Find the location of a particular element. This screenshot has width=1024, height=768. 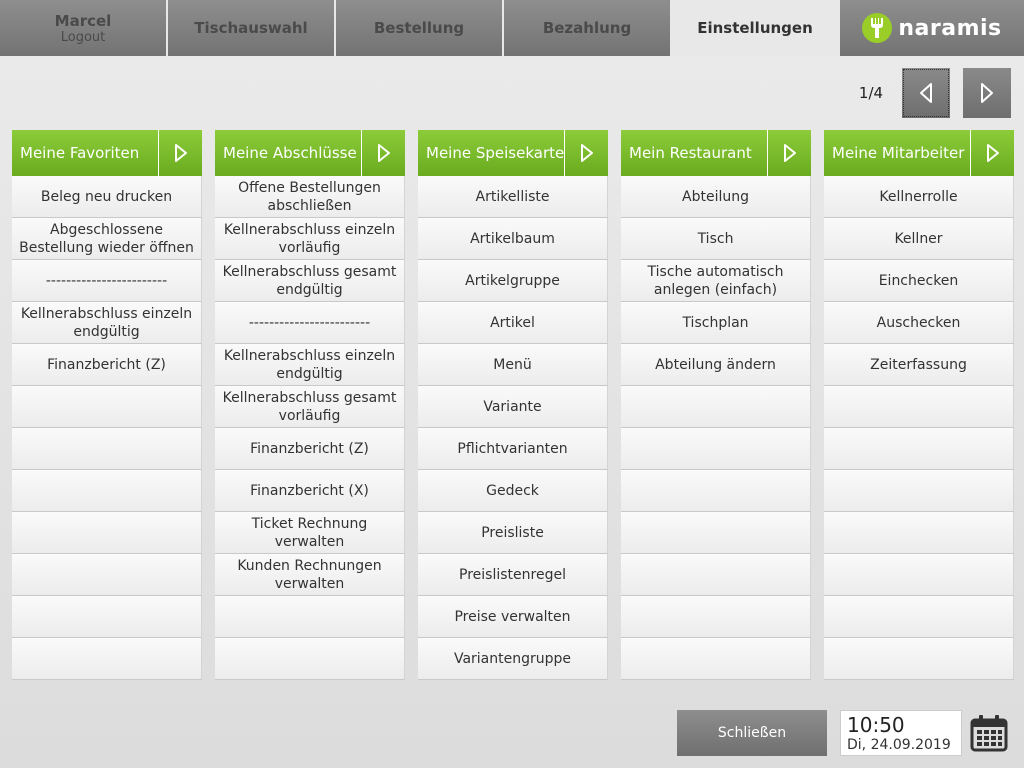

column-header: Meine Mitarbeiter is located at coordinates (919, 153).